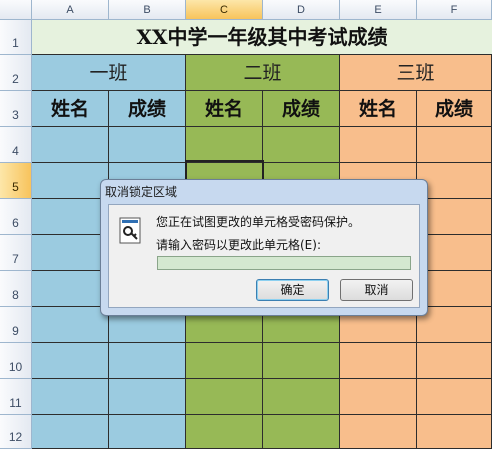 The width and height of the screenshot is (492, 449). What do you see at coordinates (141, 192) in the screenshot?
I see `dialog-title: 取消锁定区域` at bounding box center [141, 192].